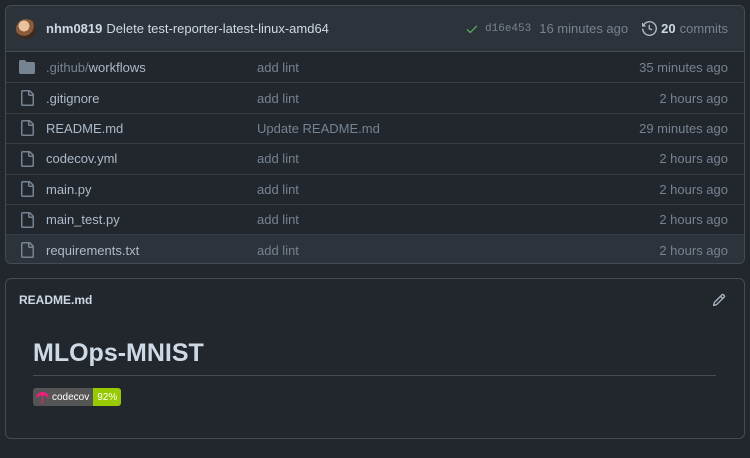 This screenshot has height=458, width=750. I want to click on folder-icon, so click(27, 67).